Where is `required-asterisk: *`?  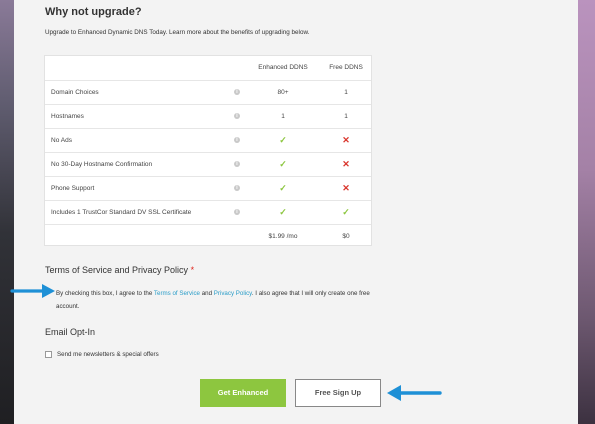 required-asterisk: * is located at coordinates (192, 270).